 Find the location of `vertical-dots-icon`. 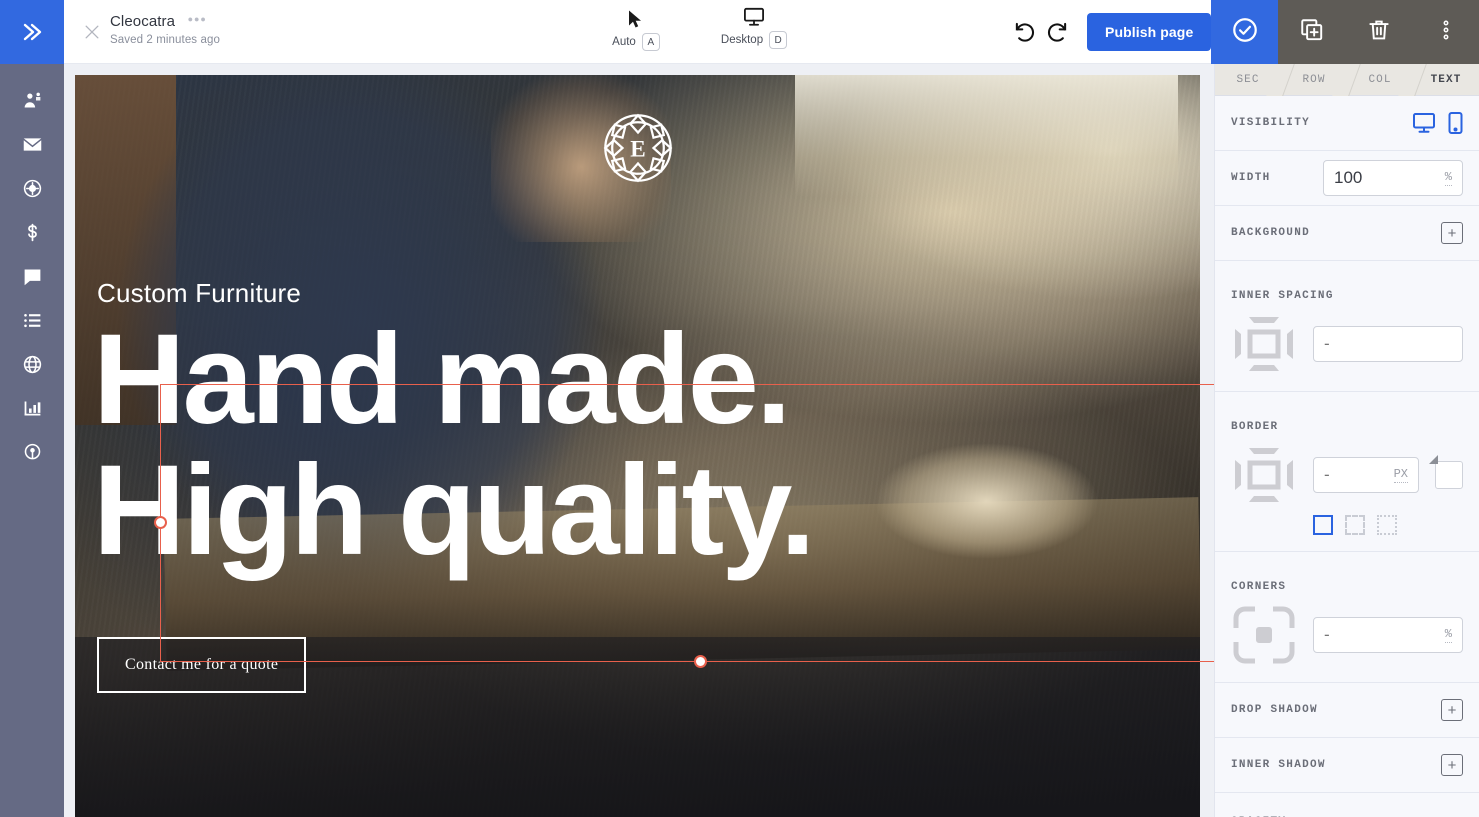

vertical-dots-icon is located at coordinates (1446, 32).